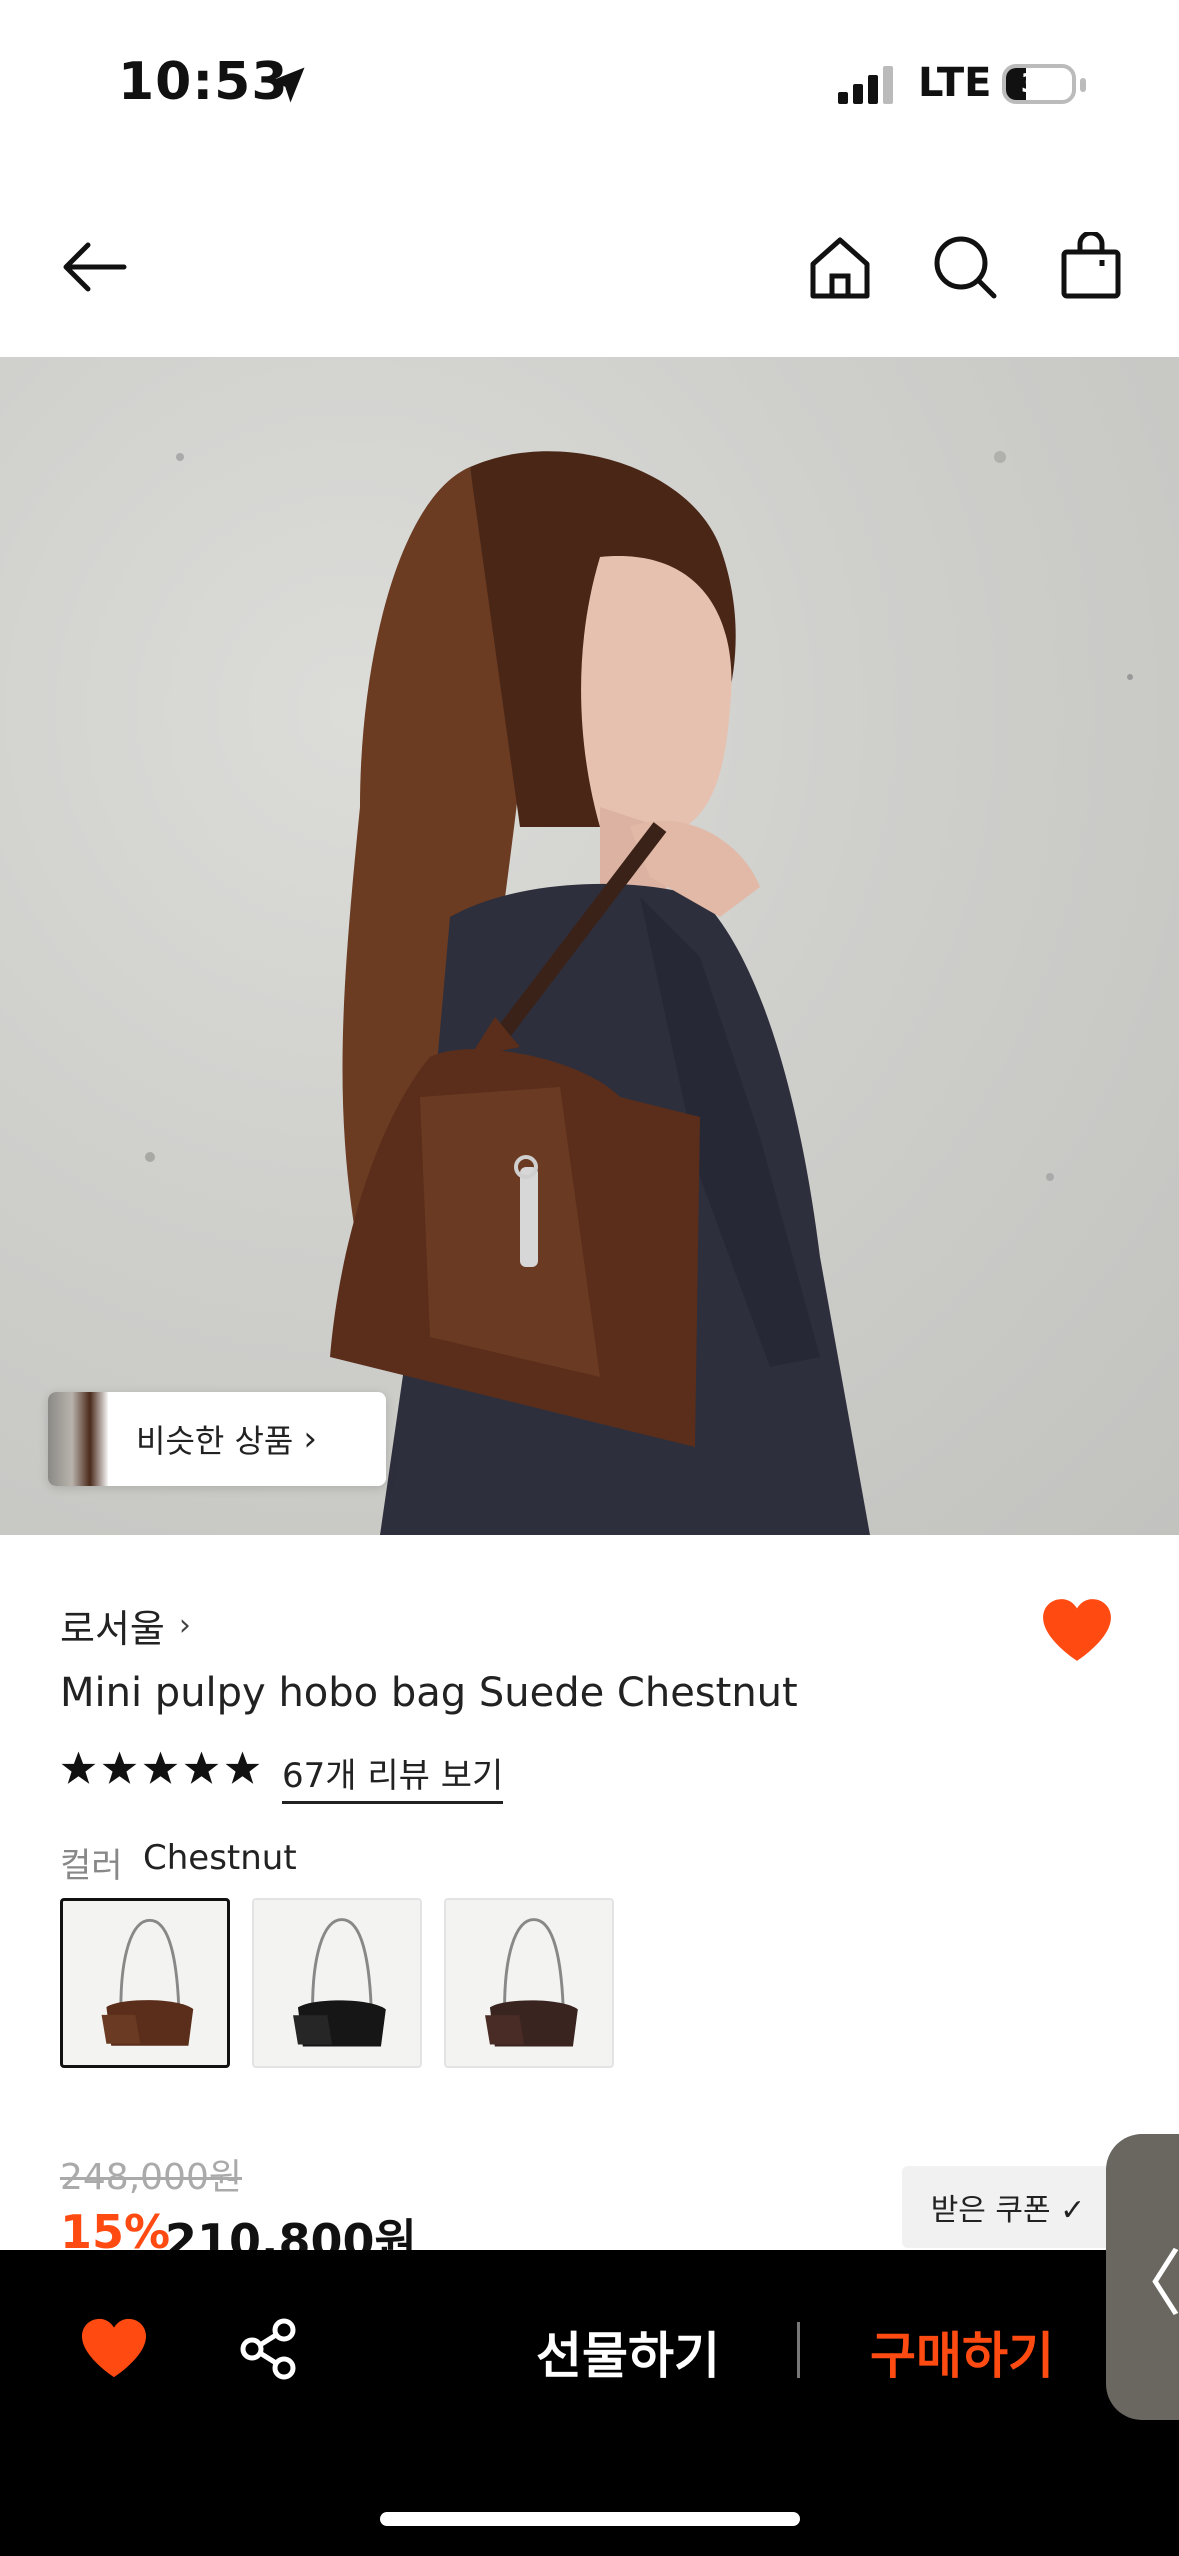 The height and width of the screenshot is (2556, 1179). I want to click on buy-button: 구매하기, so click(962, 2352).